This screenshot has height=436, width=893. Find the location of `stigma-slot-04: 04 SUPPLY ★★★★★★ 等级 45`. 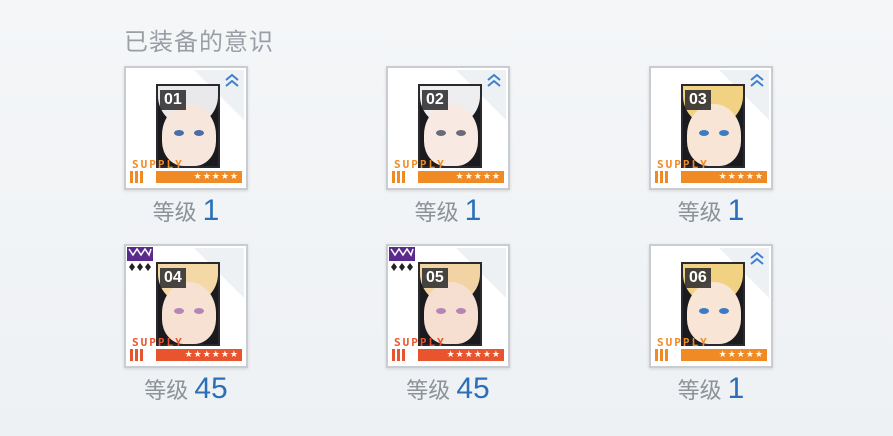

stigma-slot-04: 04 SUPPLY ★★★★★★ 等级 45 is located at coordinates (186, 329).